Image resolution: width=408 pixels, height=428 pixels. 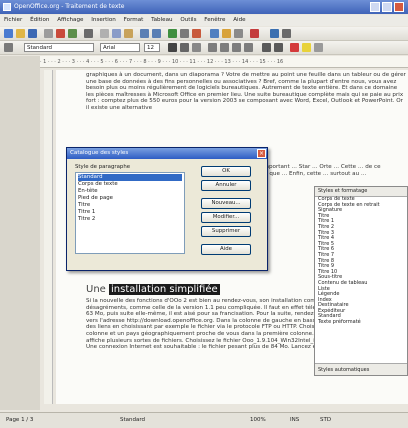 I want to click on close-icon, so click(x=399, y=7).